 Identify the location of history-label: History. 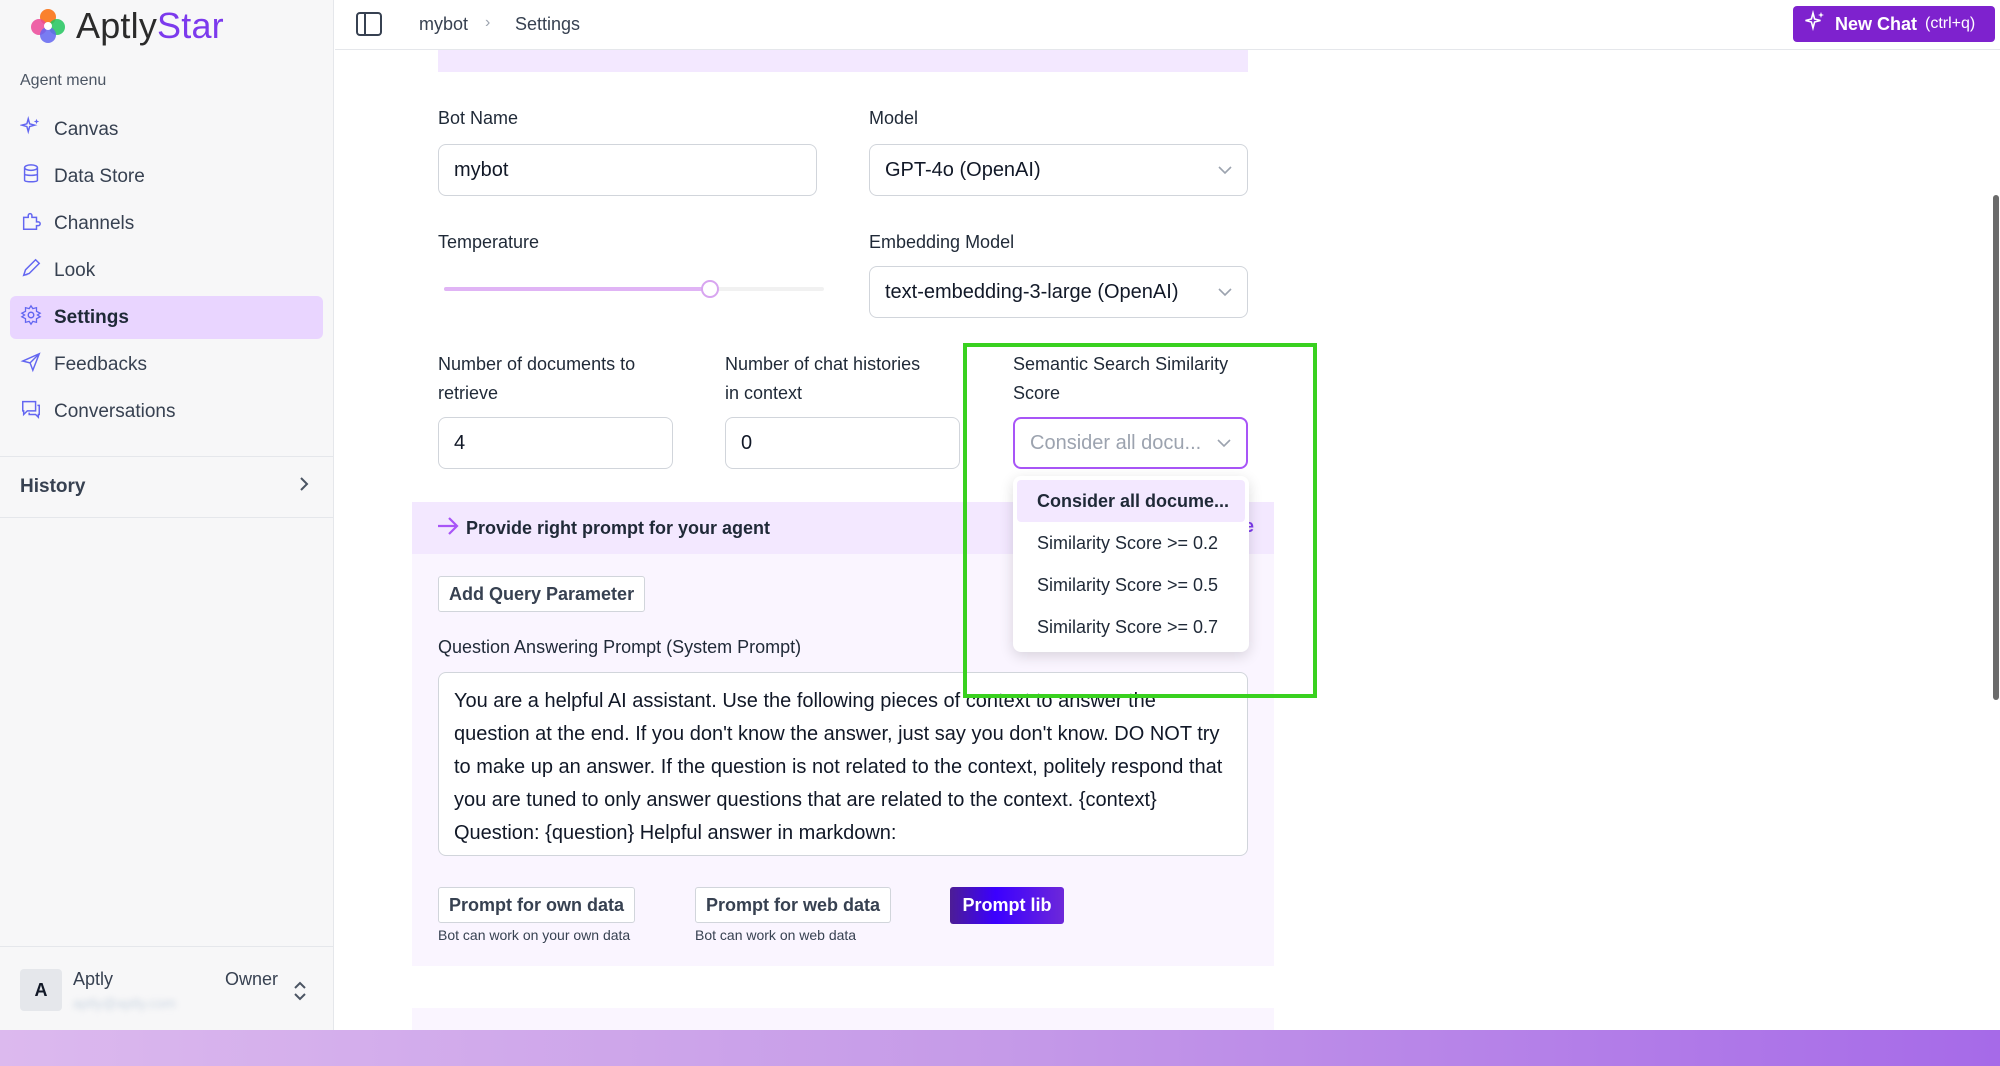
(53, 486).